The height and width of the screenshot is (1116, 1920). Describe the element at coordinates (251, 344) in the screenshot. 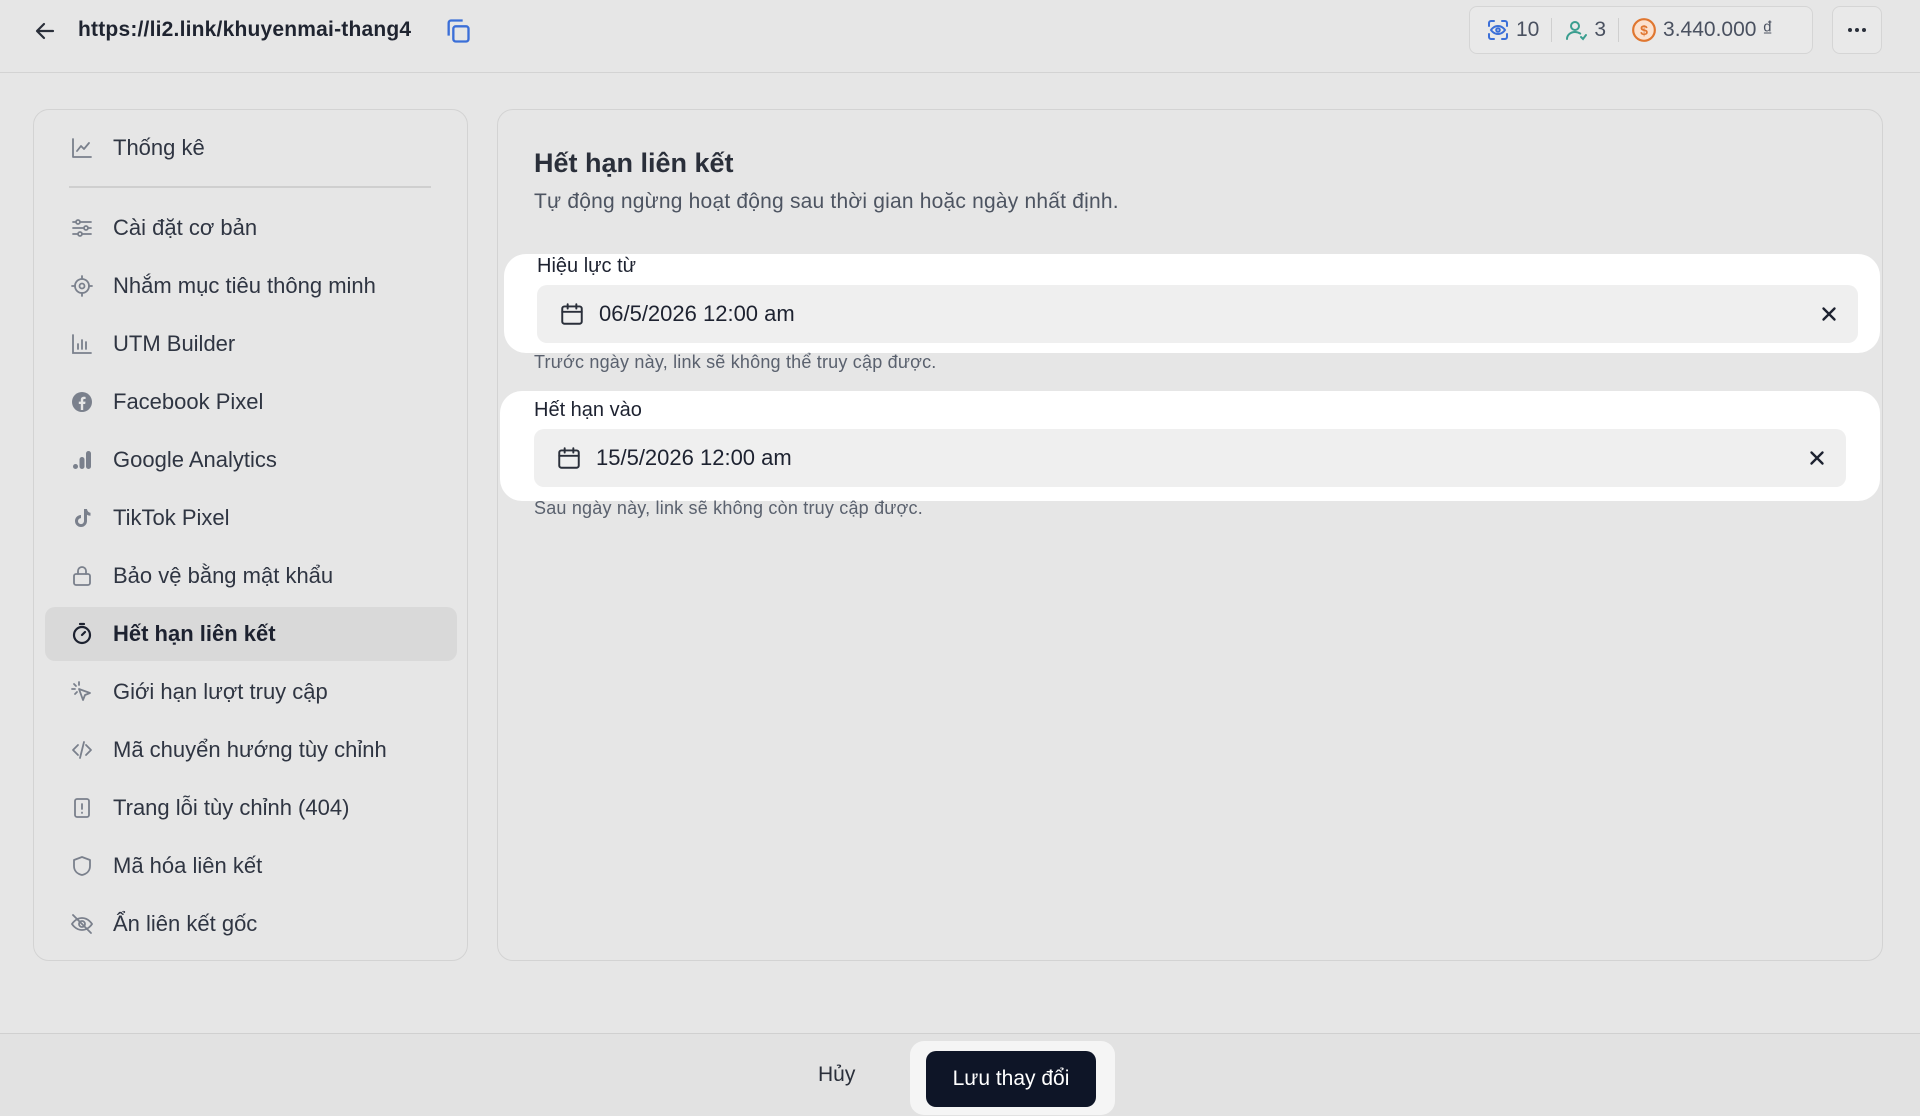

I see `sidebar-item-utm-builder: UTM Builder` at that location.